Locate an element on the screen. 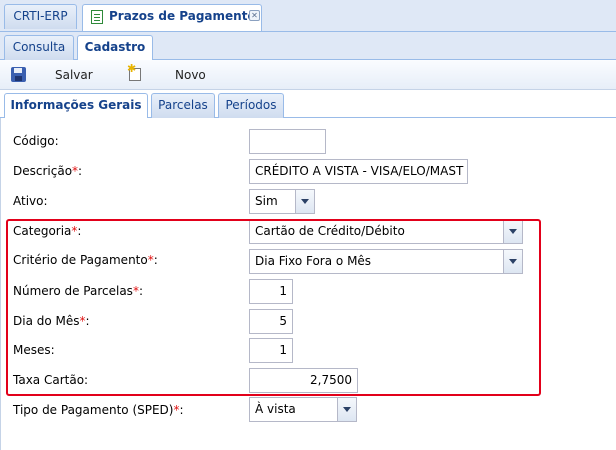  descricao-input: CRÉDITO A VISTA - VISA/ELO/MAST is located at coordinates (358, 171).